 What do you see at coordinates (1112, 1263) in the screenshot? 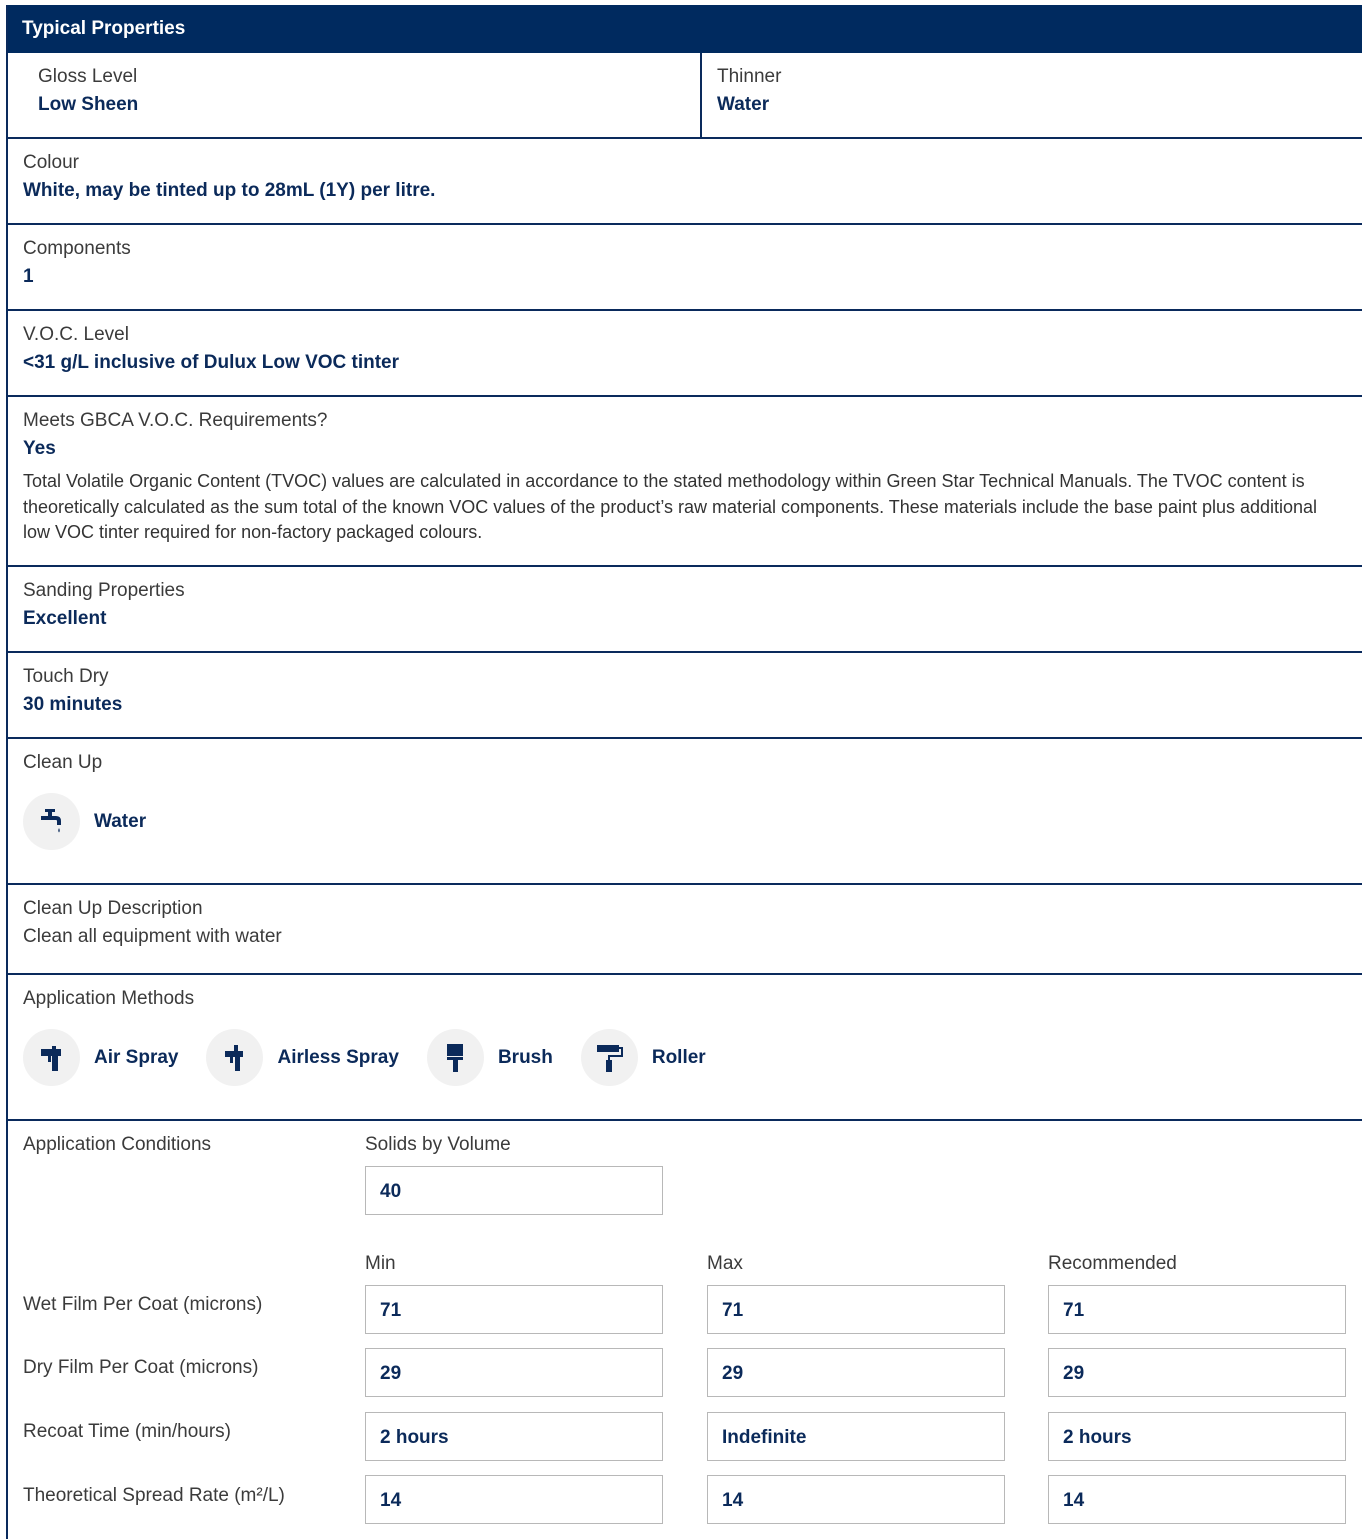
I see `column-header-recommended: Recommended` at bounding box center [1112, 1263].